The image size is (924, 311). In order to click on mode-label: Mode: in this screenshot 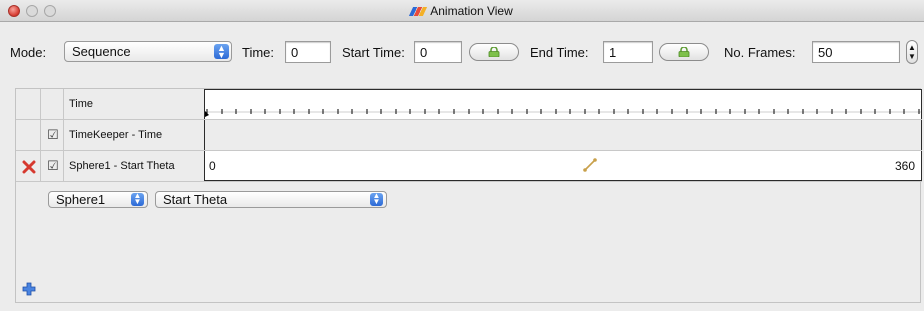, I will do `click(28, 52)`.